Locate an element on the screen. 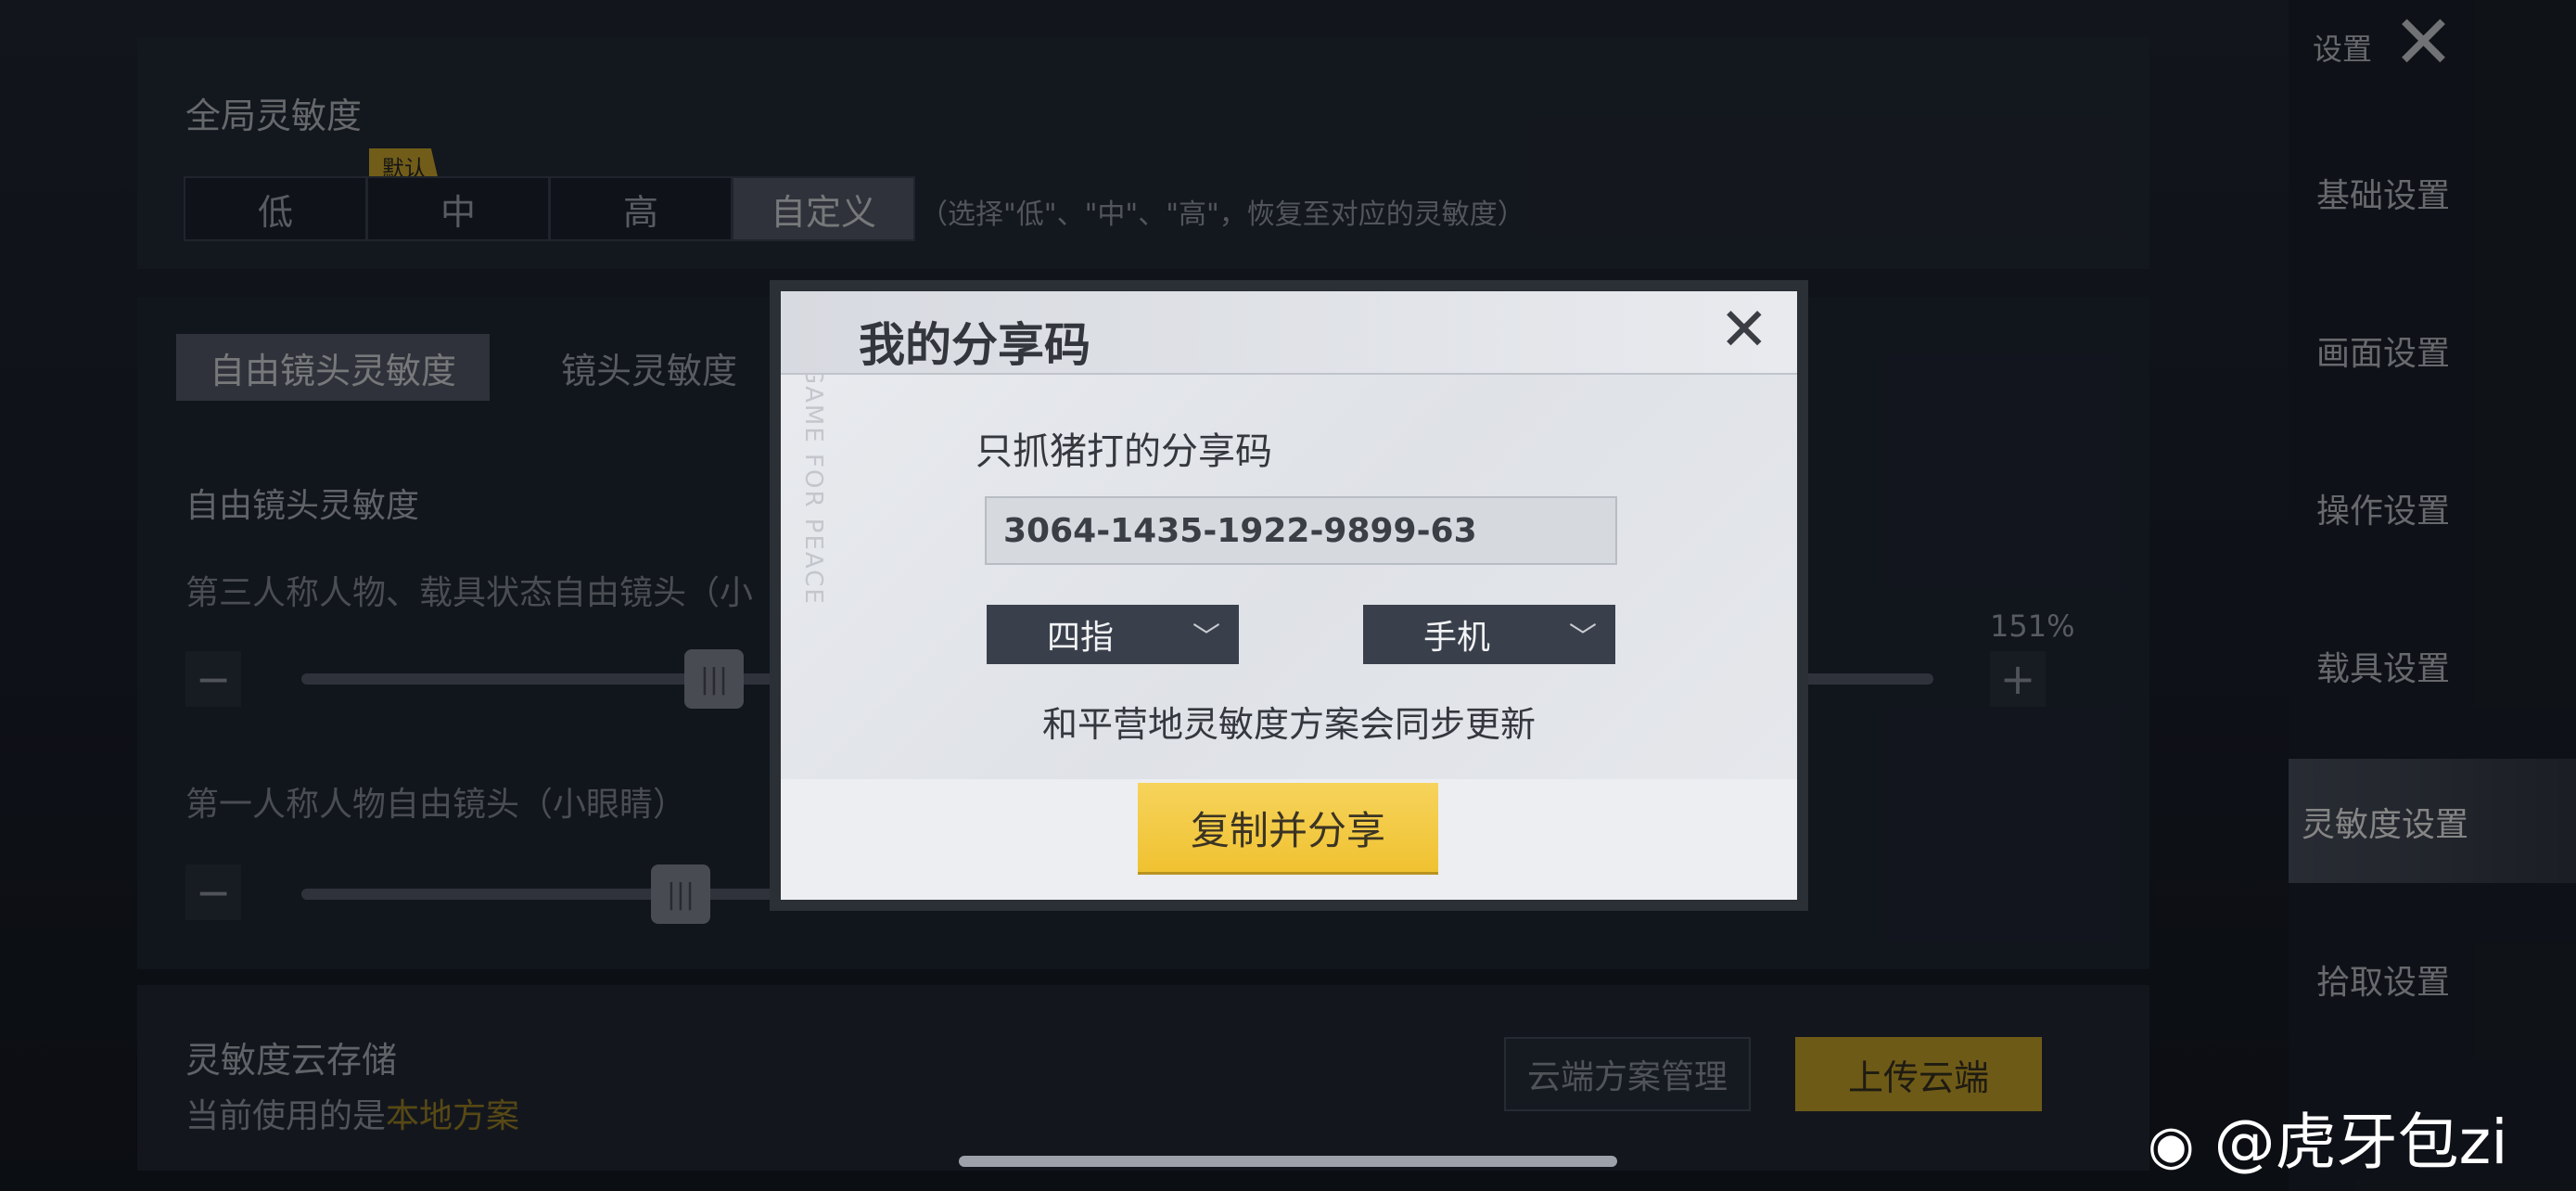 This screenshot has height=1191, width=2576. device-dropdown: 手机 ﹀ is located at coordinates (1489, 634).